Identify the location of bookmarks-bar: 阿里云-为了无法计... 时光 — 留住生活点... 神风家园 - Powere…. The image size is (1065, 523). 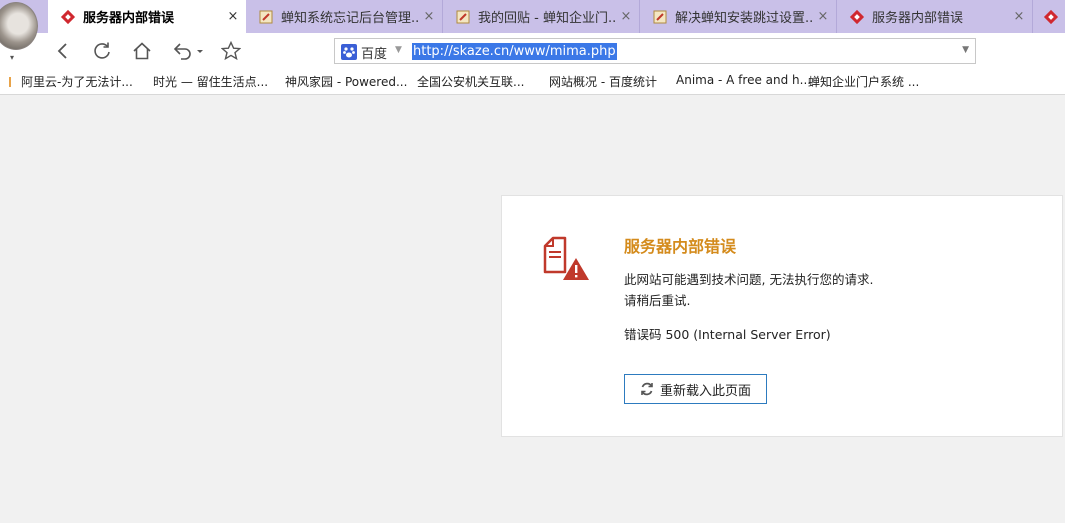
(532, 82).